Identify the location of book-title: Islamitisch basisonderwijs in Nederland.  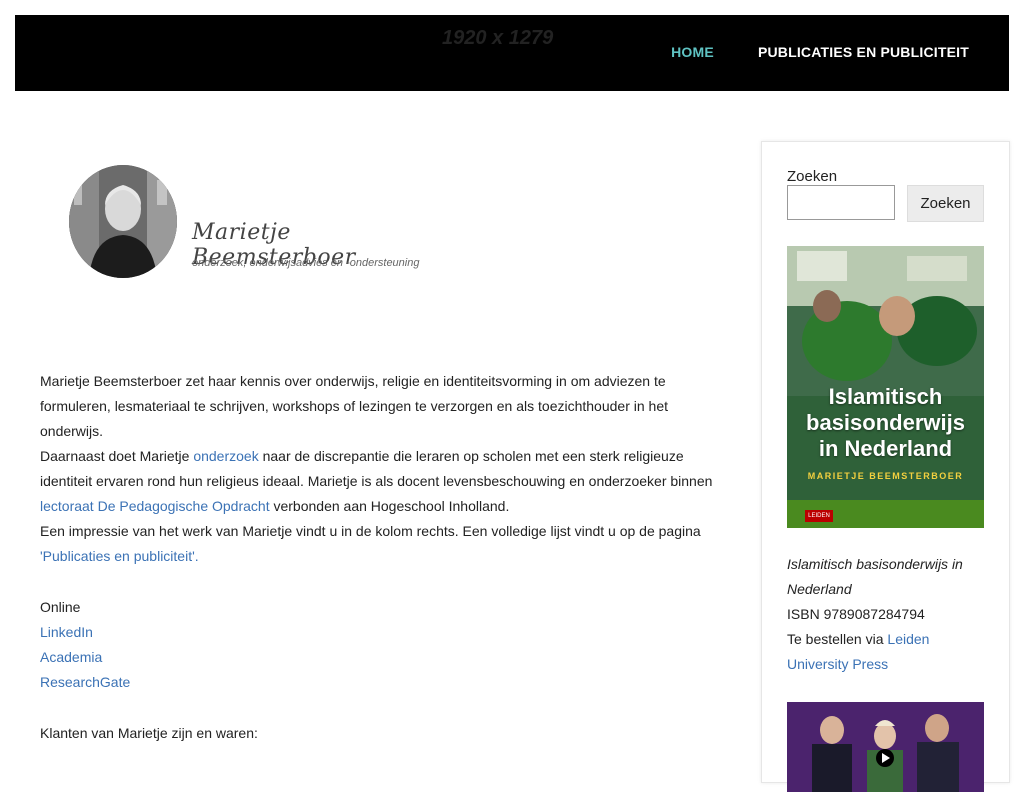
(875, 576).